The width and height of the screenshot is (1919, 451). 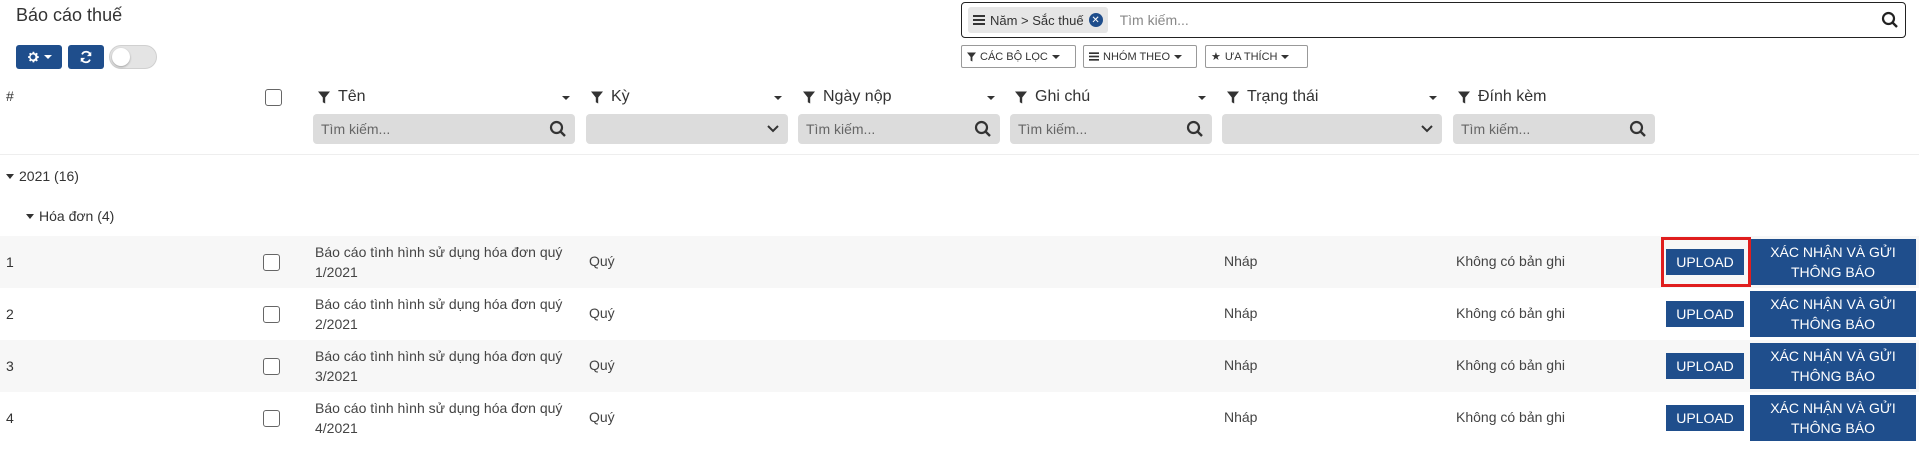 I want to click on search-bar: Năm > Sắc thuế ✕, so click(x=1433, y=20).